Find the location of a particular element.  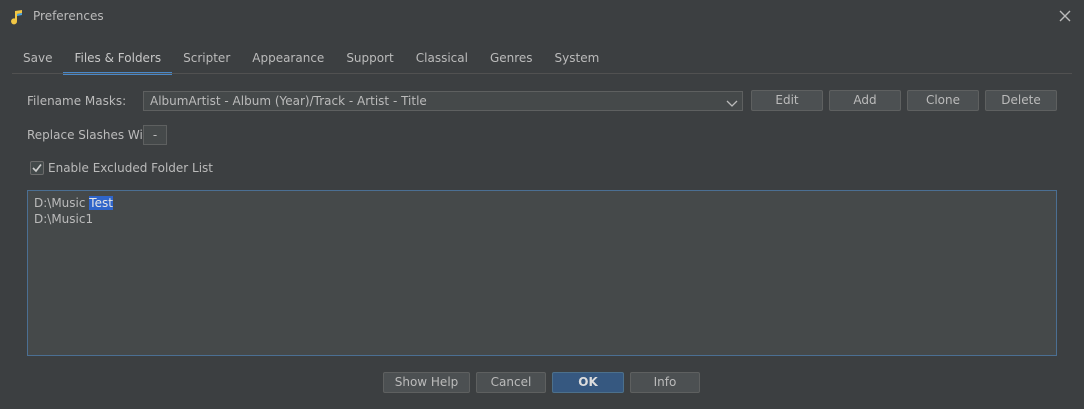

tab-system: System is located at coordinates (577, 59).